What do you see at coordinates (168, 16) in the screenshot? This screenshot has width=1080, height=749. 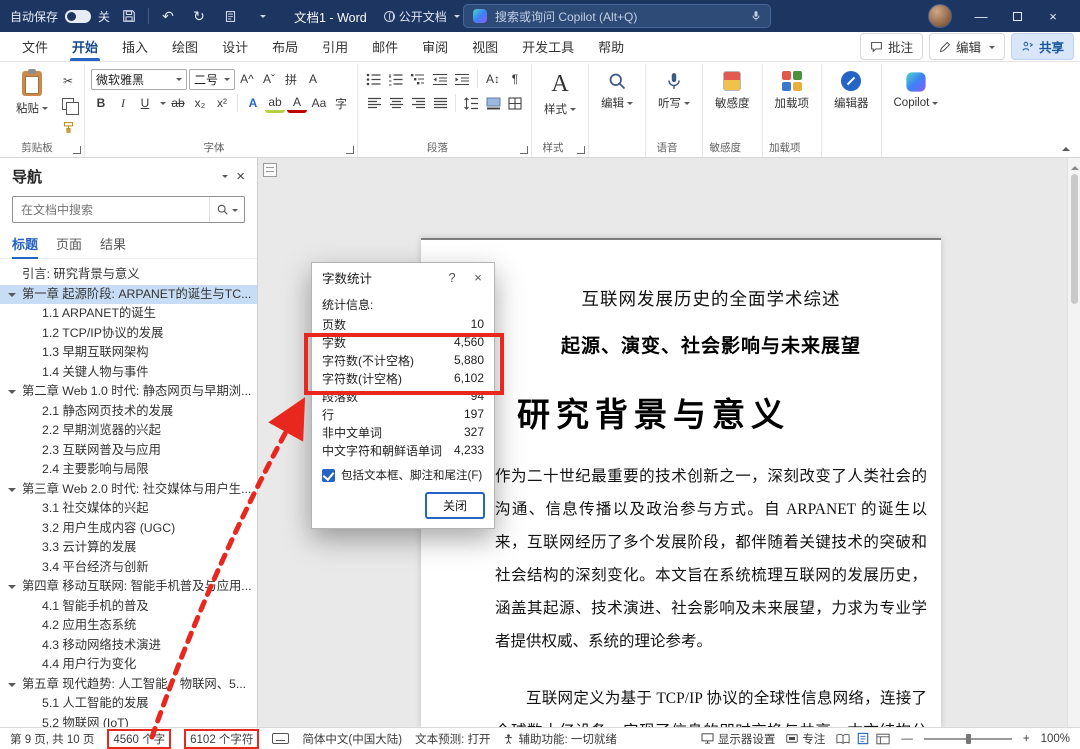 I see `undo-button: ↶` at bounding box center [168, 16].